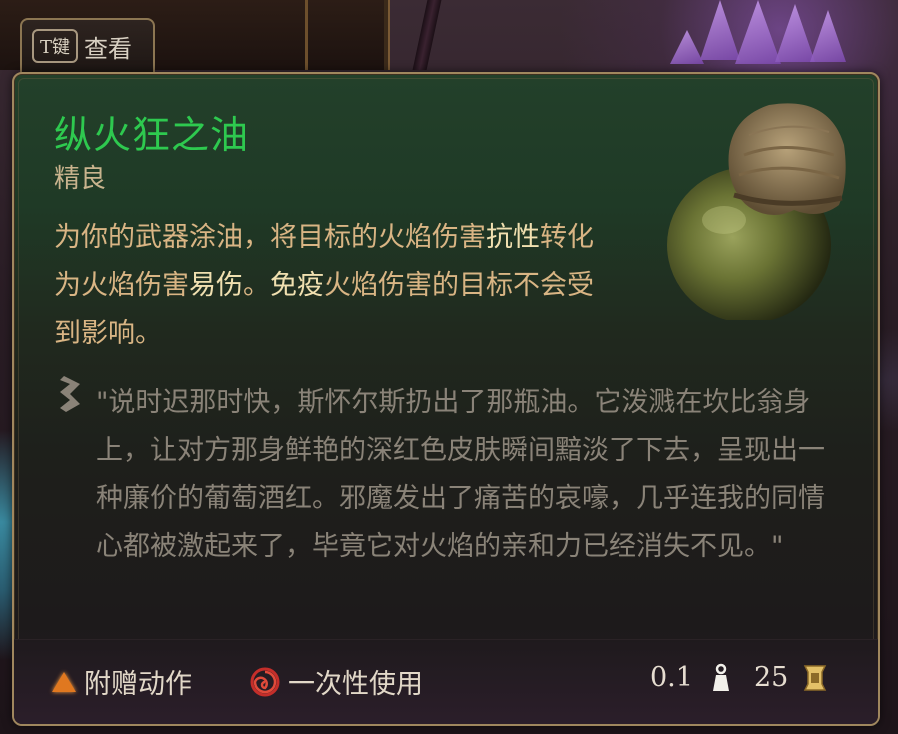  Describe the element at coordinates (720, 677) in the screenshot. I see `weight-icon` at that location.